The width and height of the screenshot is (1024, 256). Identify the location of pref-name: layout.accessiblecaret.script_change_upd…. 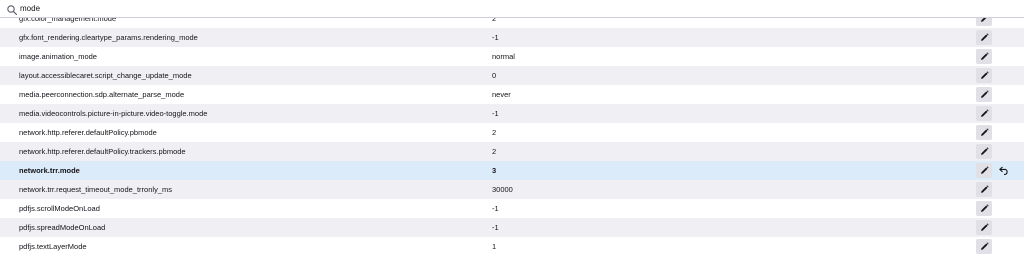
(105, 75).